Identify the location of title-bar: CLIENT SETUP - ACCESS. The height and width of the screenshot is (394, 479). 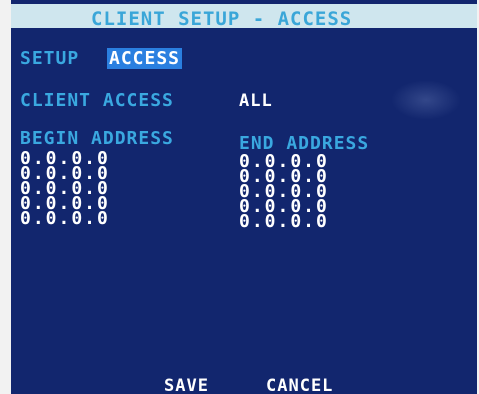
(244, 17).